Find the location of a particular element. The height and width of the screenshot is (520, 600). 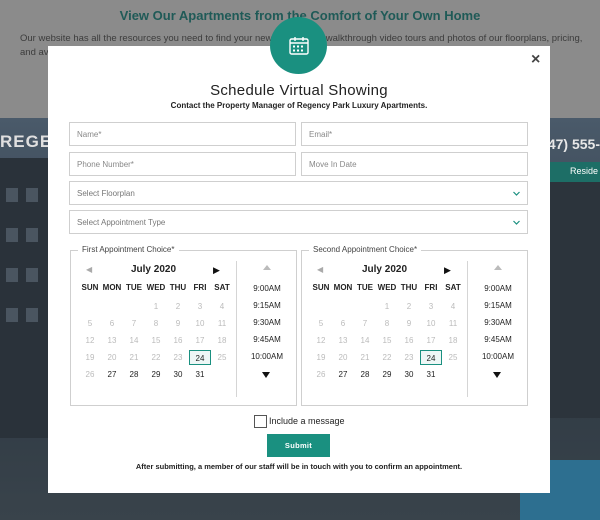

calendar-badge is located at coordinates (298, 45).